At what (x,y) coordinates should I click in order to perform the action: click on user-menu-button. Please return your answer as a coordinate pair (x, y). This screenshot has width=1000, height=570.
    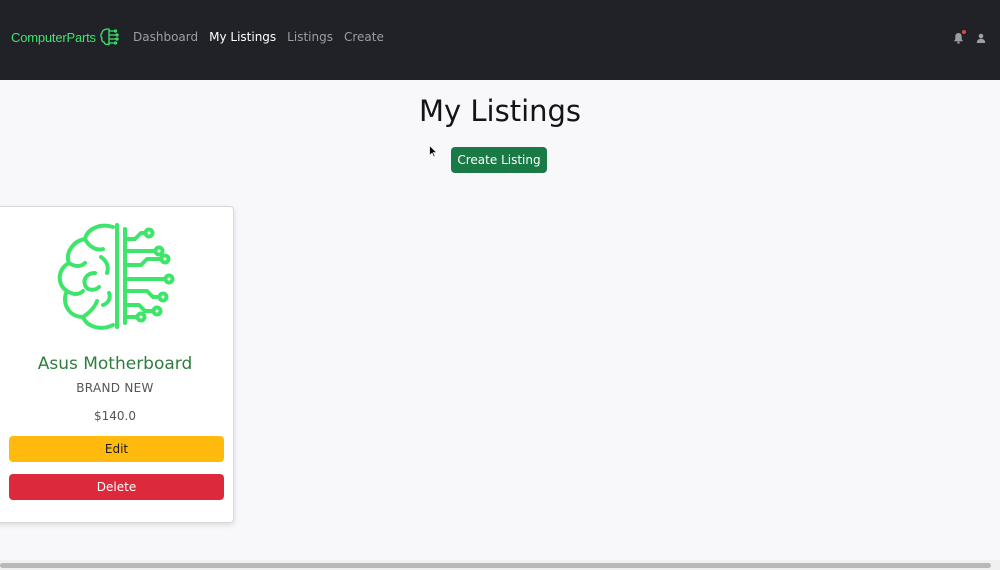
    Looking at the image, I should click on (981, 38).